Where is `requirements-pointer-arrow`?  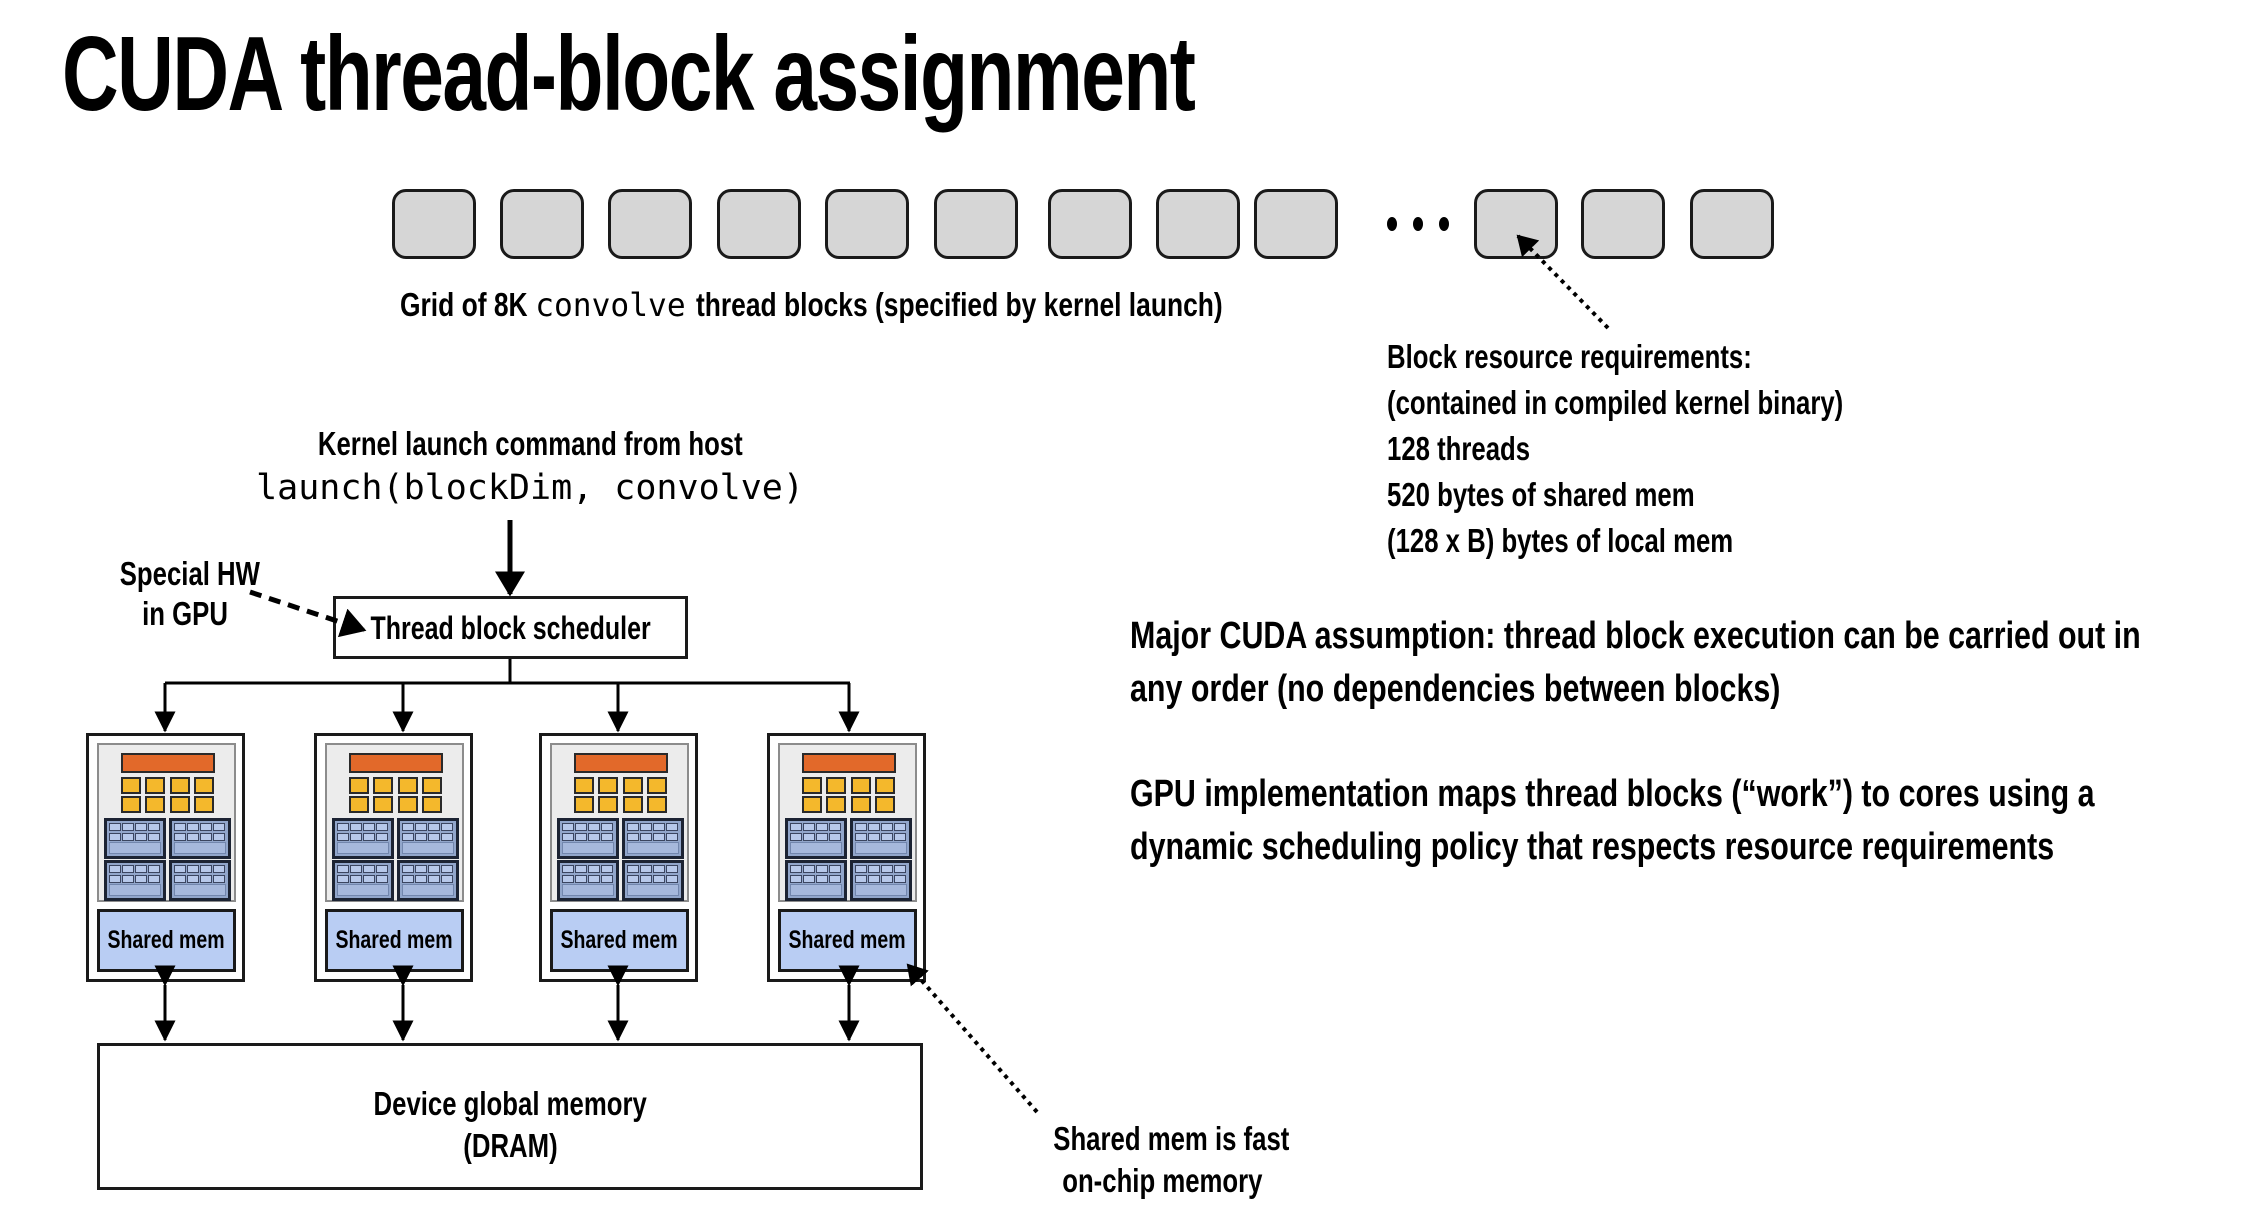
requirements-pointer-arrow is located at coordinates (1563, 282).